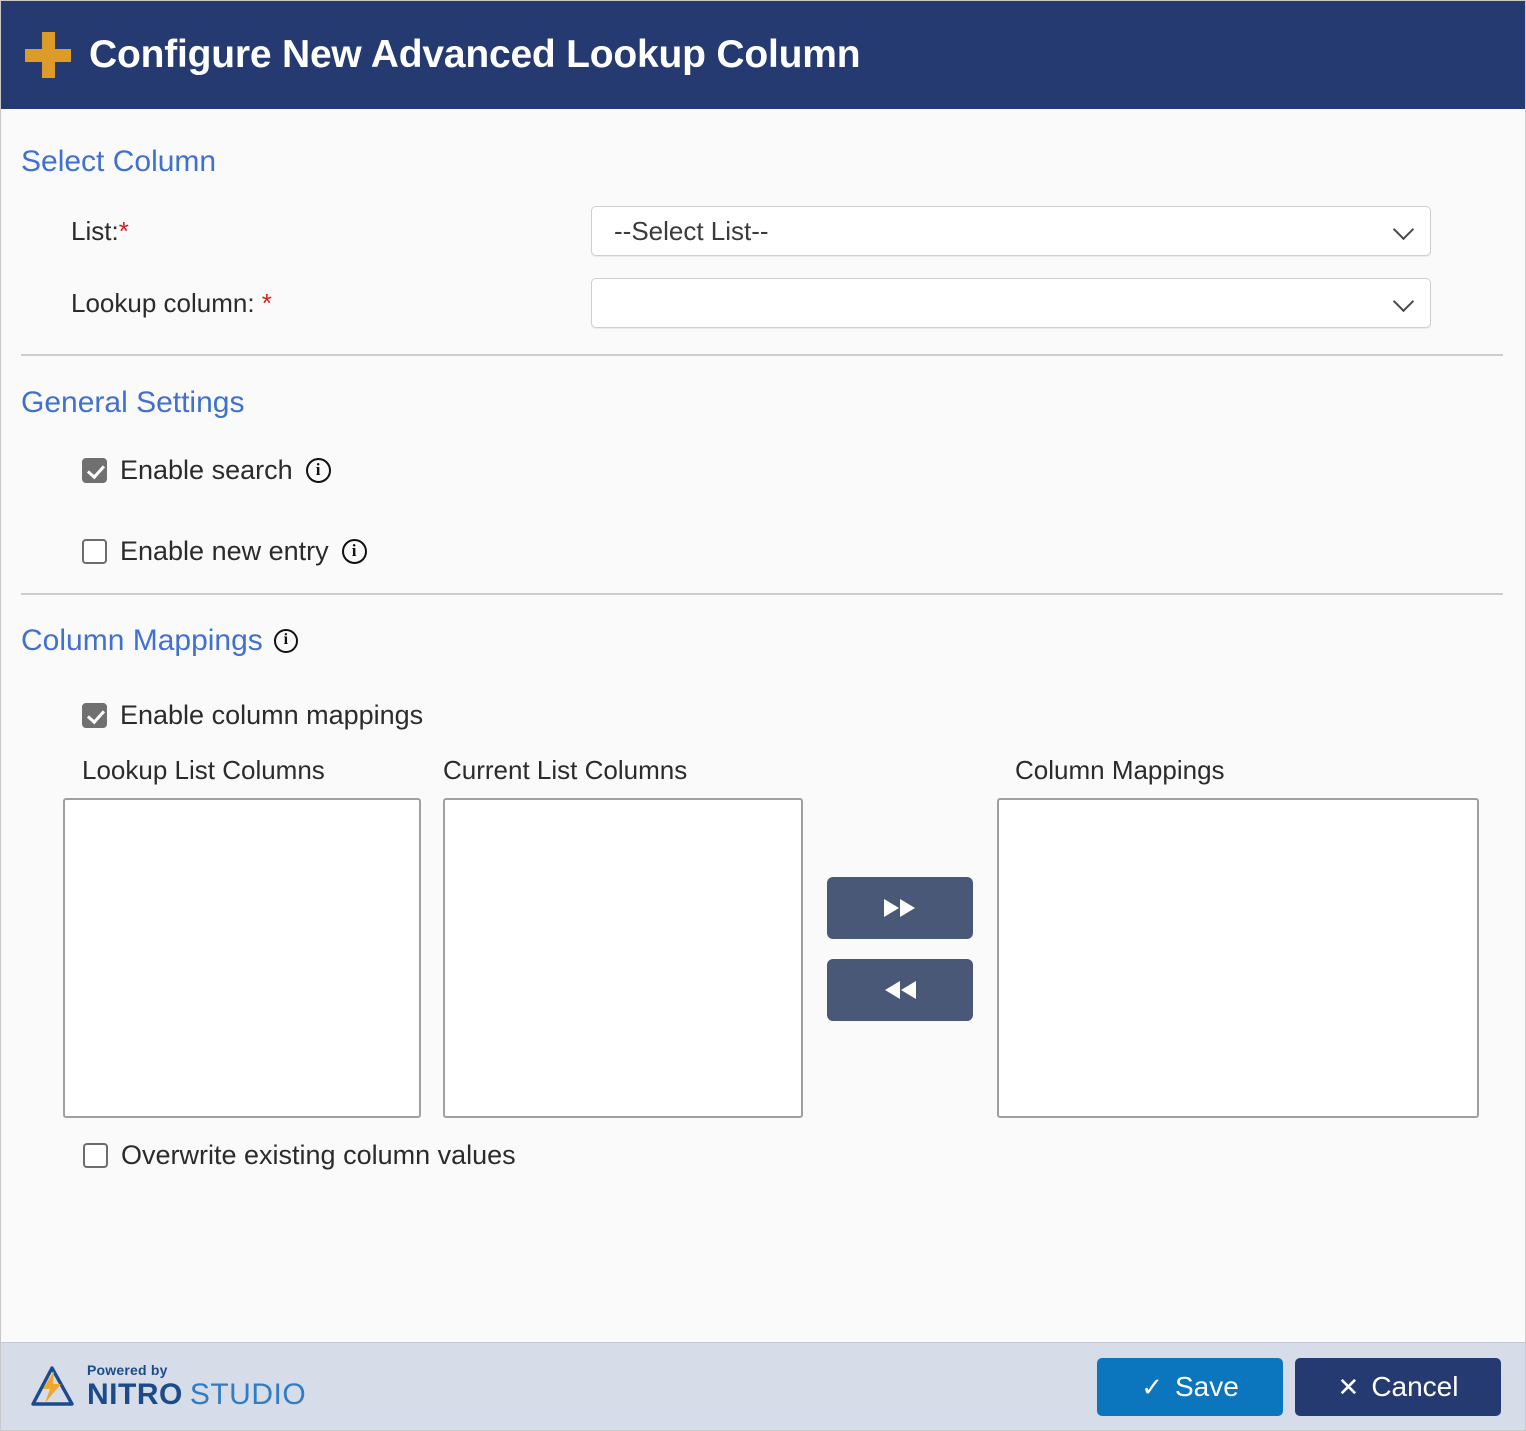 The image size is (1526, 1431). I want to click on nitro-logo-icon, so click(52, 1385).